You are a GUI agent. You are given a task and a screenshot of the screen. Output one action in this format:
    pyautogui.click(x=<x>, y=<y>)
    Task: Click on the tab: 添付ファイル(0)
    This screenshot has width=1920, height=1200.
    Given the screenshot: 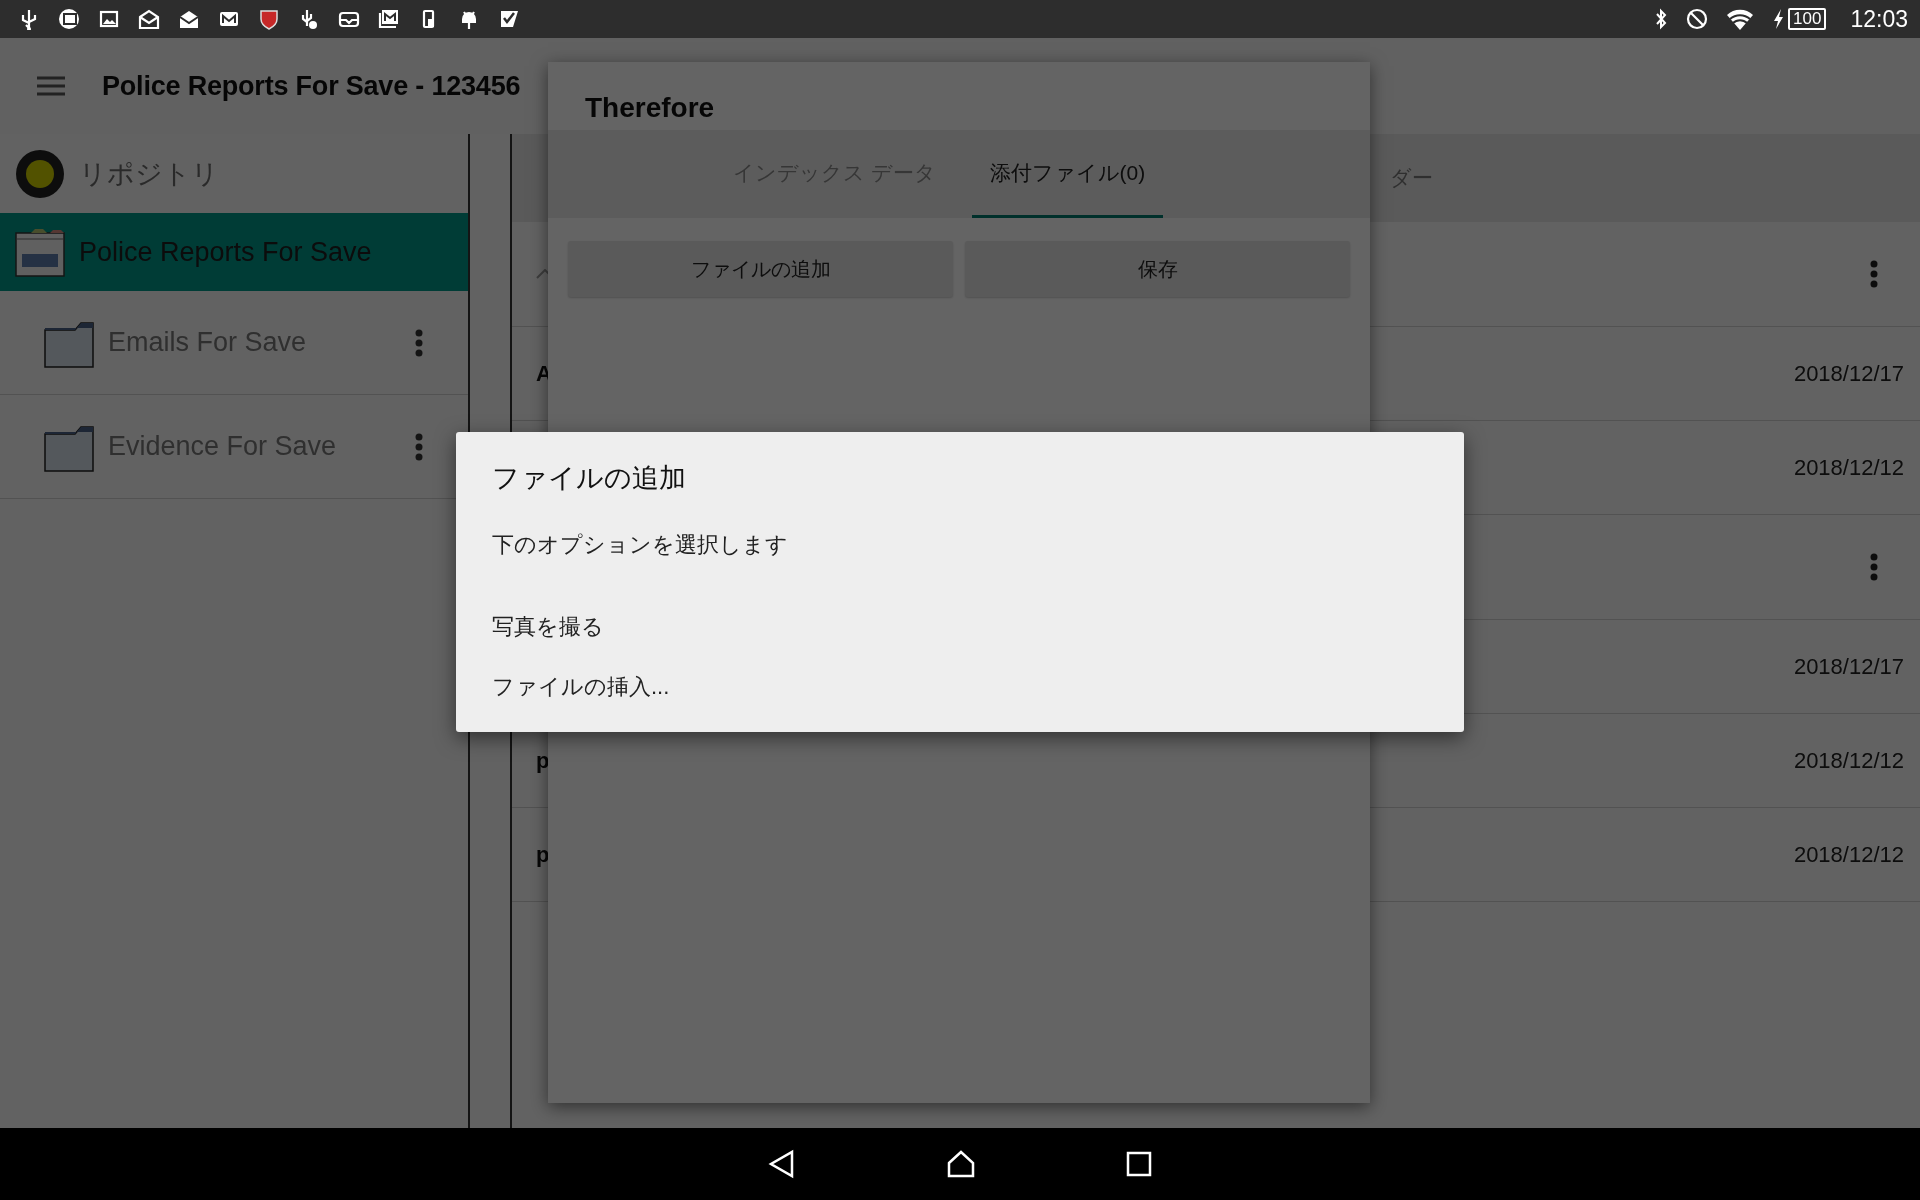 What is the action you would take?
    pyautogui.click(x=1067, y=174)
    